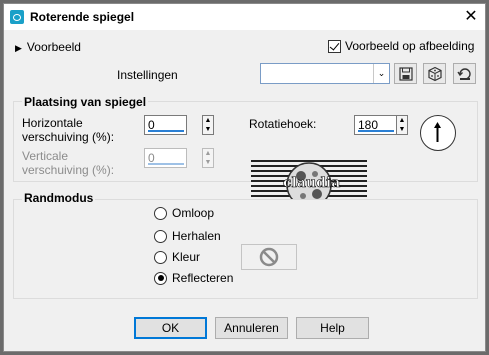 The width and height of the screenshot is (489, 355). I want to click on horizontal-offset-input: 0, so click(165, 125).